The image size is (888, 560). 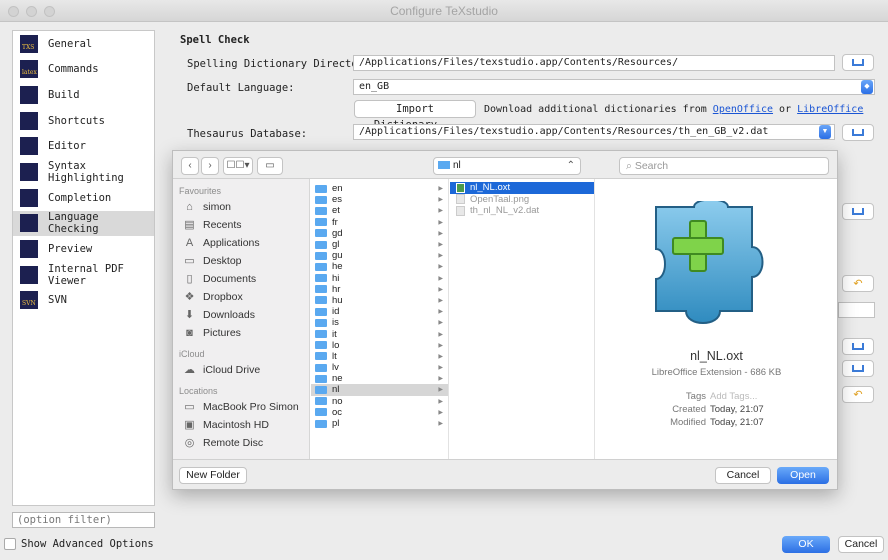 I want to click on fav-pictures: ◙ Pictures, so click(x=241, y=333).